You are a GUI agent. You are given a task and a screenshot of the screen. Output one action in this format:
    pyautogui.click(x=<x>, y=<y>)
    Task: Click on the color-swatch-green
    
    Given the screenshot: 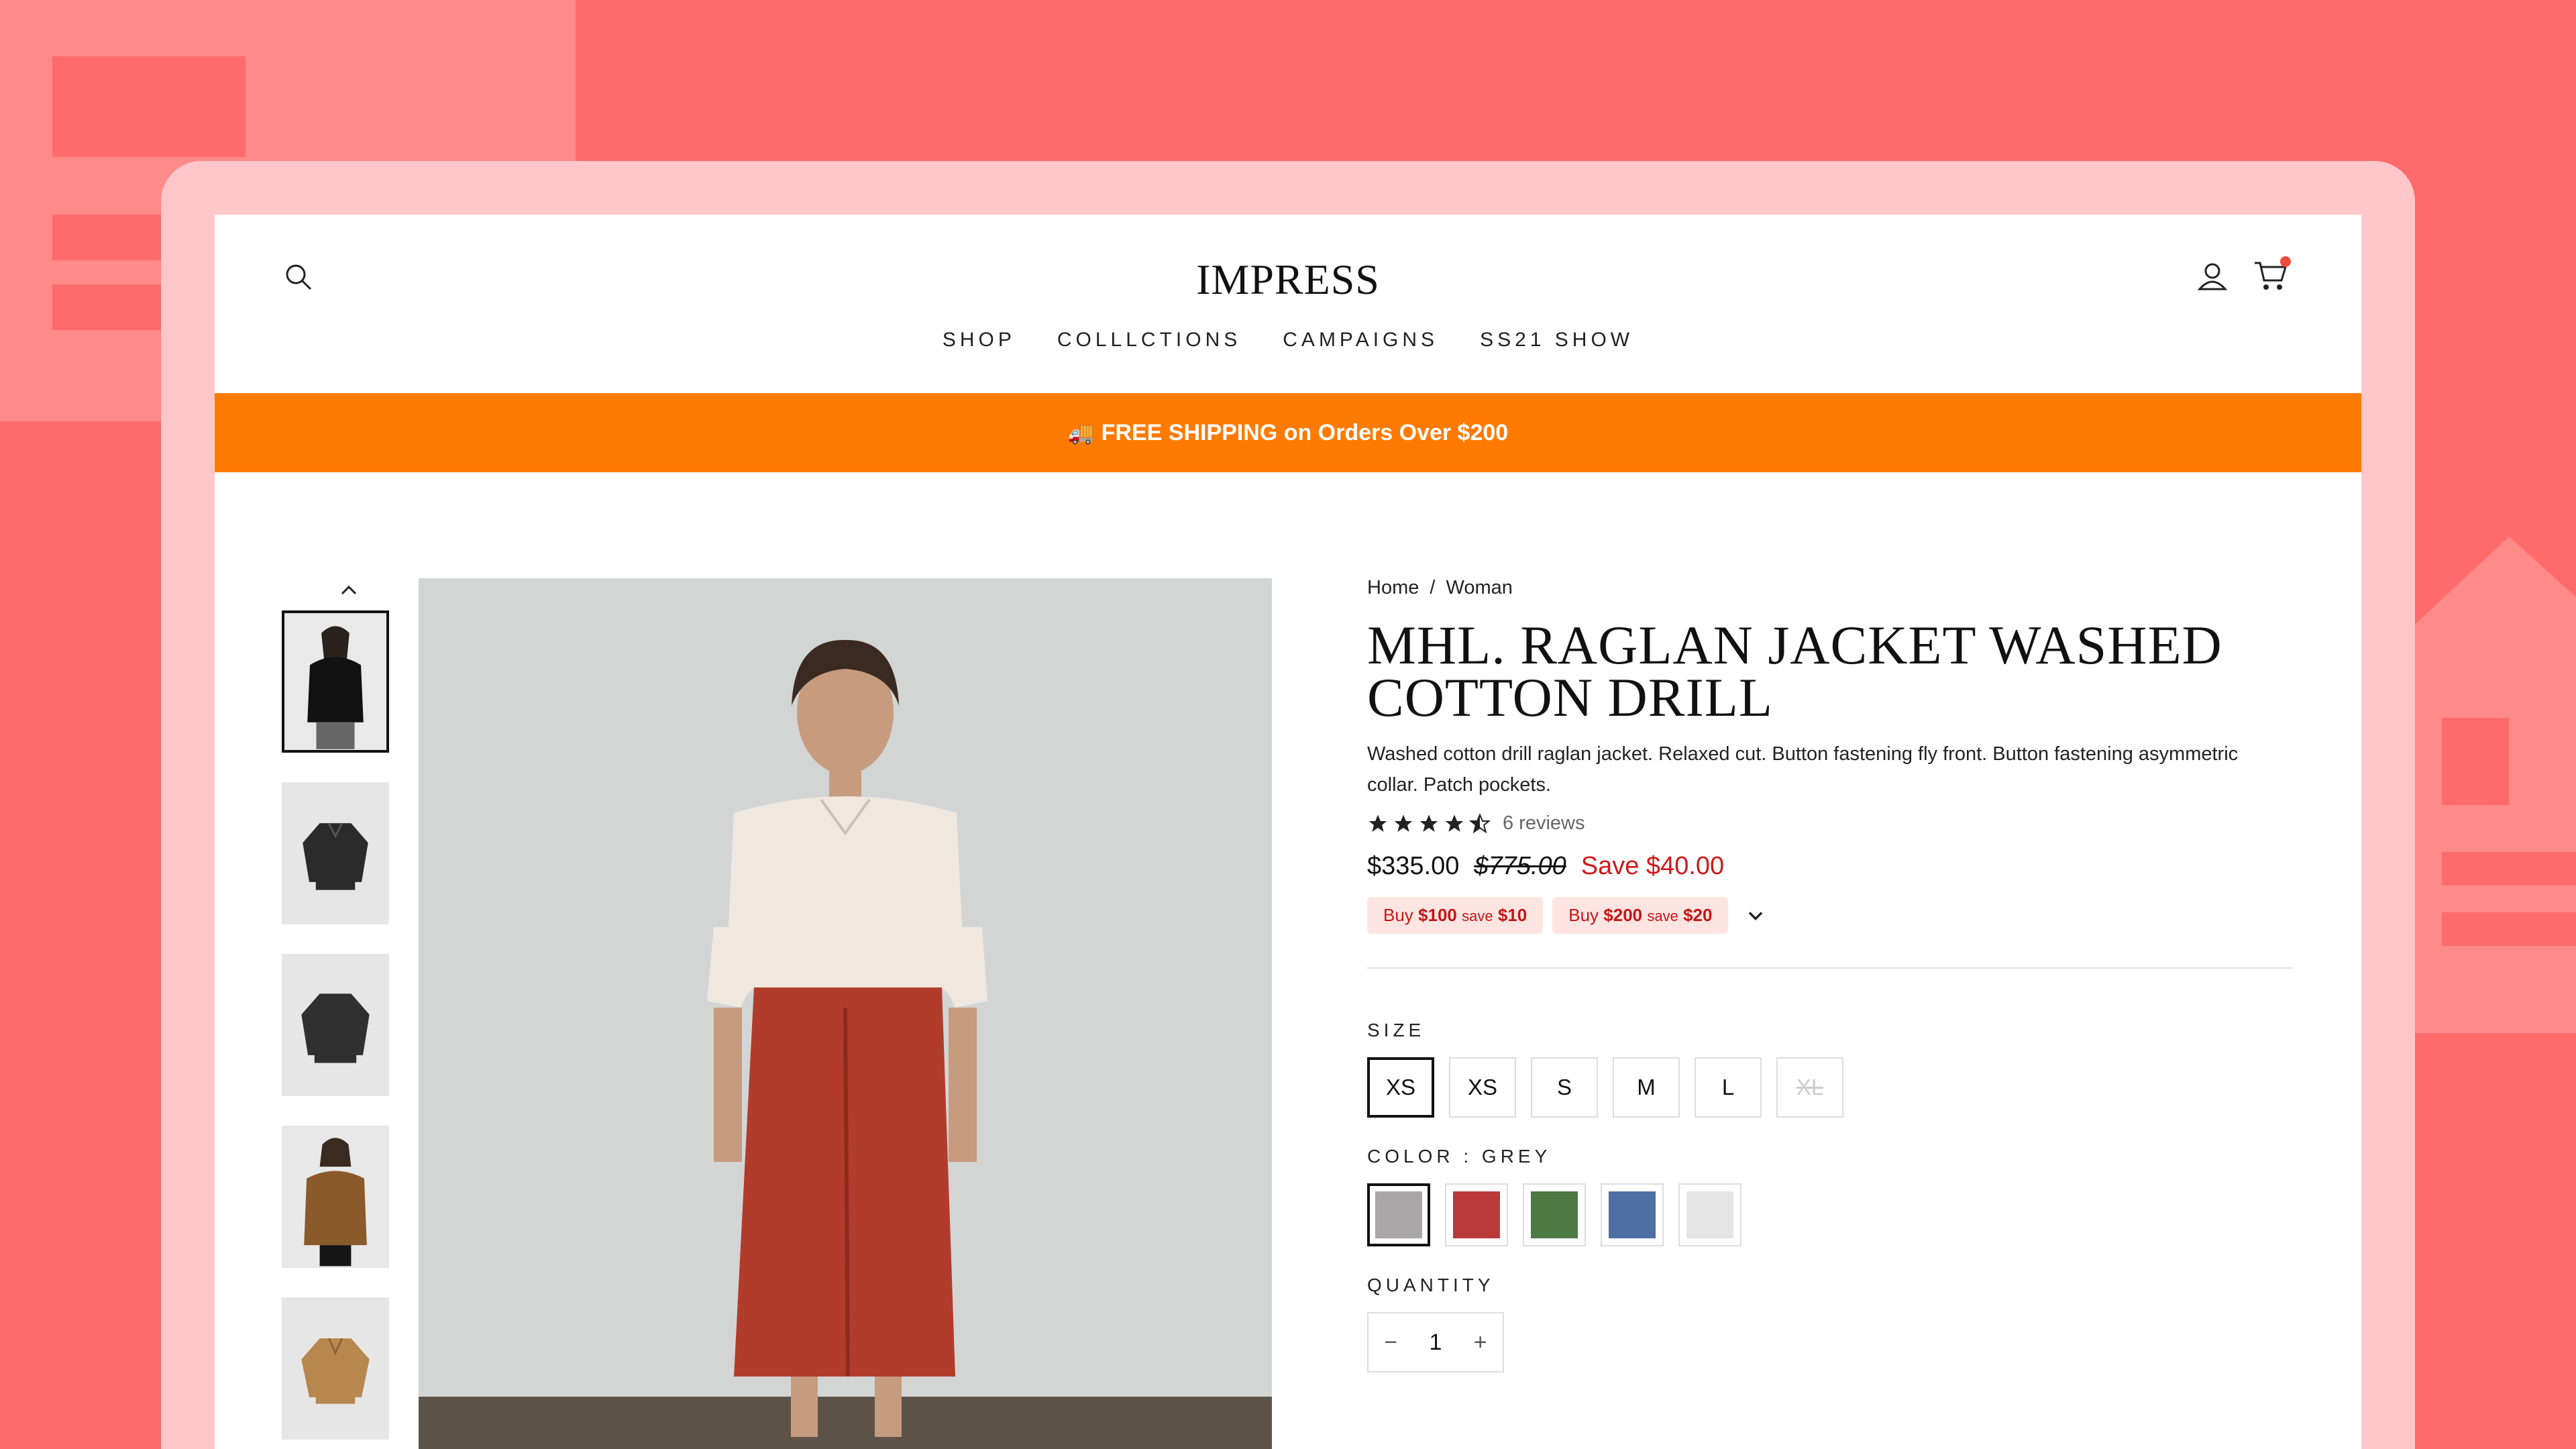 What is the action you would take?
    pyautogui.click(x=1554, y=1214)
    